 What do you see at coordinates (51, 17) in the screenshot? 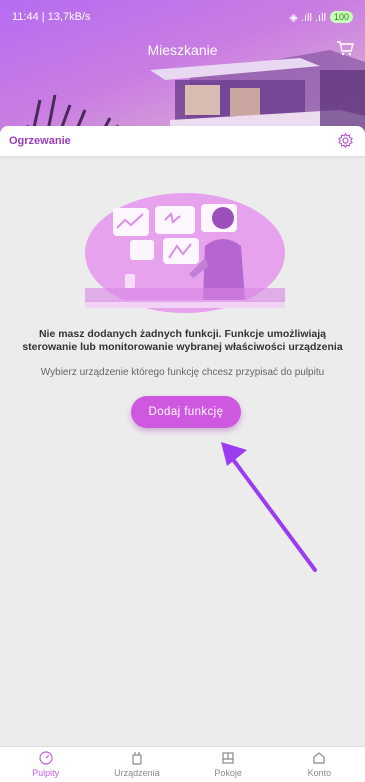
I see `status-time: 11:44 | 13,7kB/s` at bounding box center [51, 17].